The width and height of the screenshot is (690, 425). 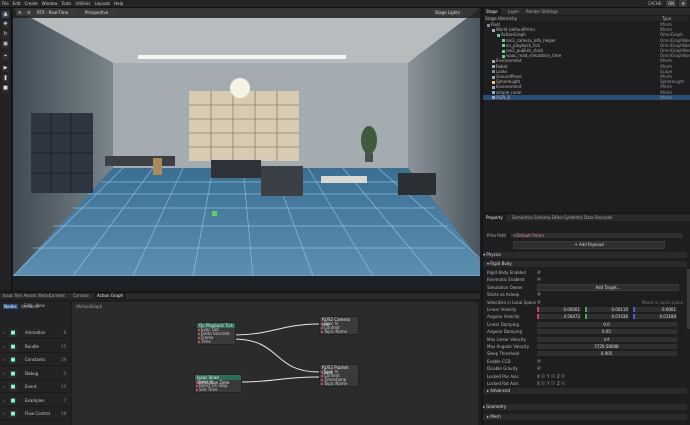 What do you see at coordinates (110, 296) in the screenshot?
I see `tab-action-graph: Action Graph` at bounding box center [110, 296].